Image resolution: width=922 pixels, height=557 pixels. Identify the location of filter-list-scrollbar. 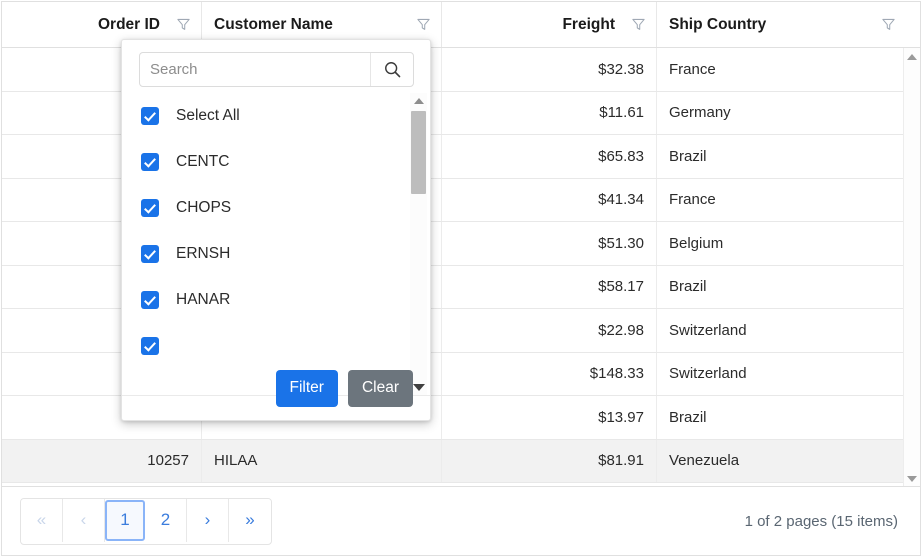
(418, 244).